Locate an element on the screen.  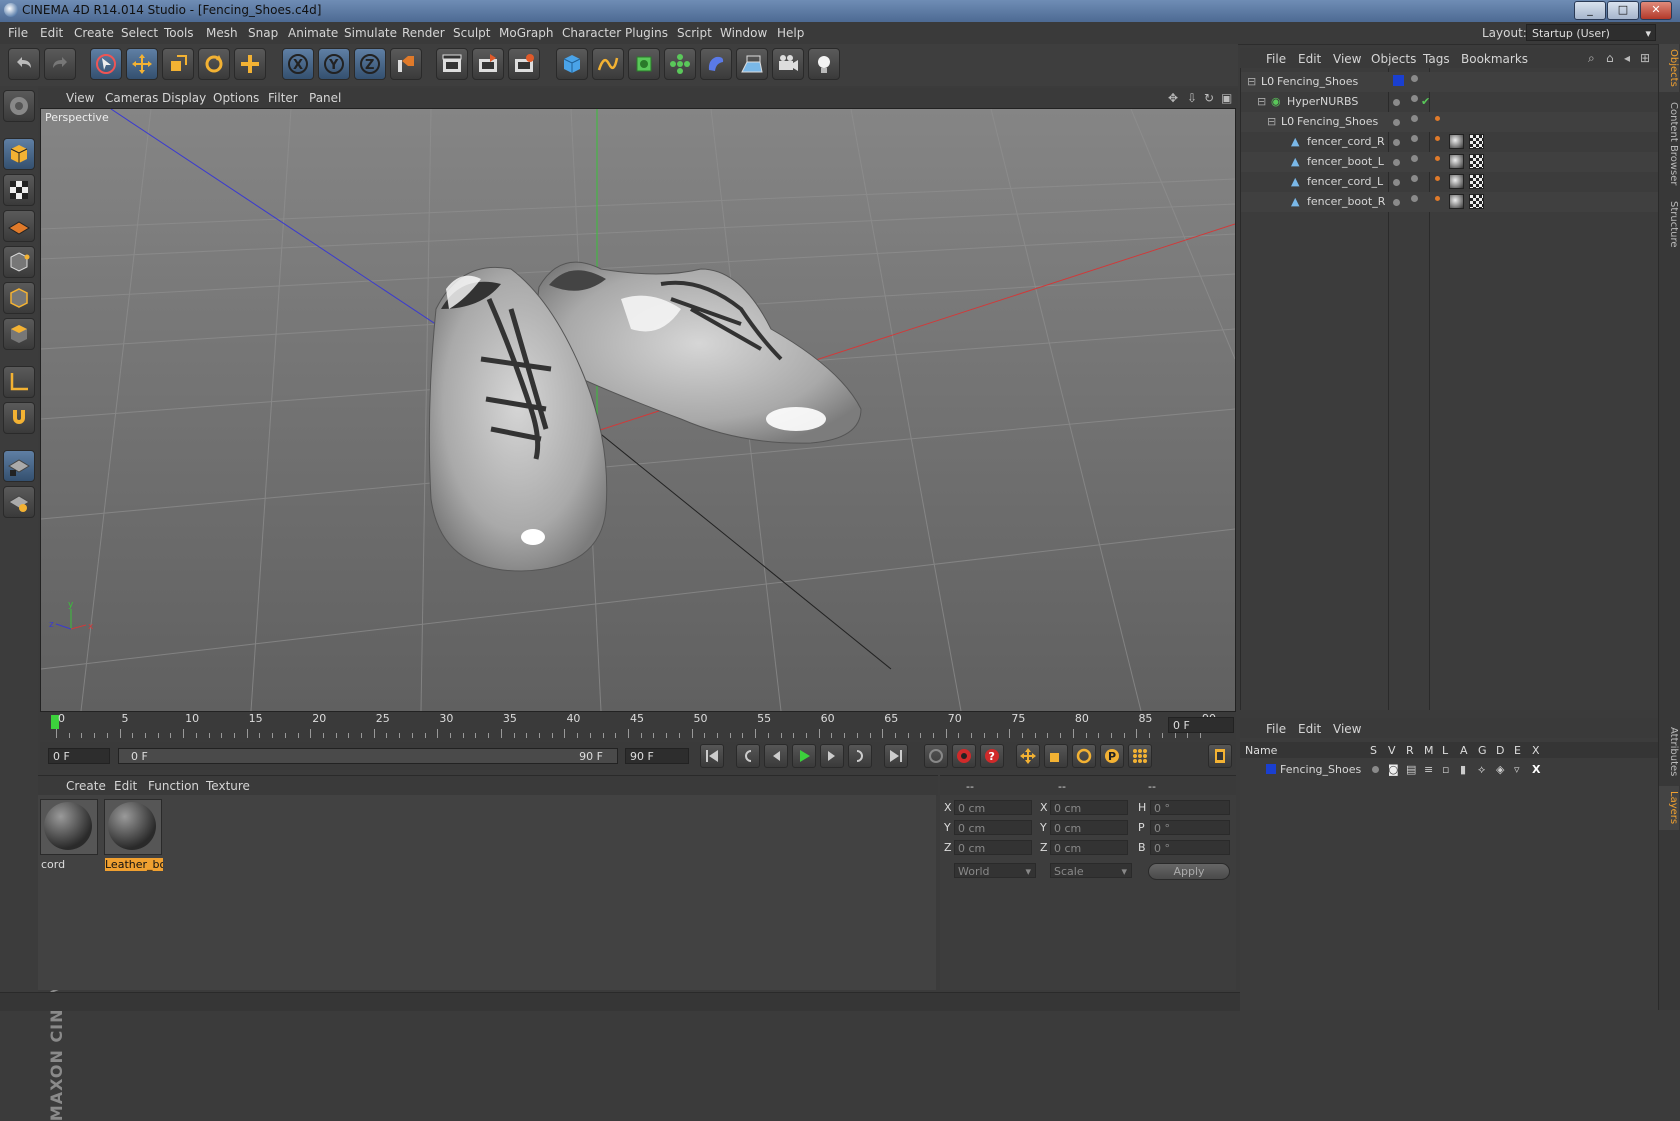
workplane-button is located at coordinates (19, 502).